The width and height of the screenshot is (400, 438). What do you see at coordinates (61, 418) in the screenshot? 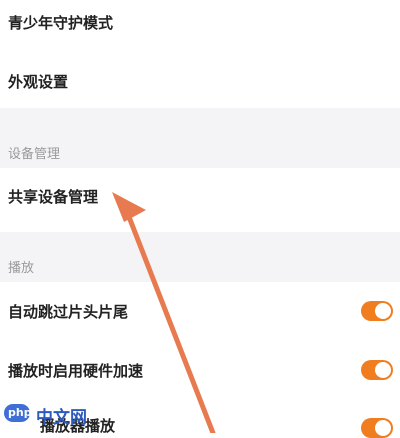
I see `watermark-text: 中文网` at bounding box center [61, 418].